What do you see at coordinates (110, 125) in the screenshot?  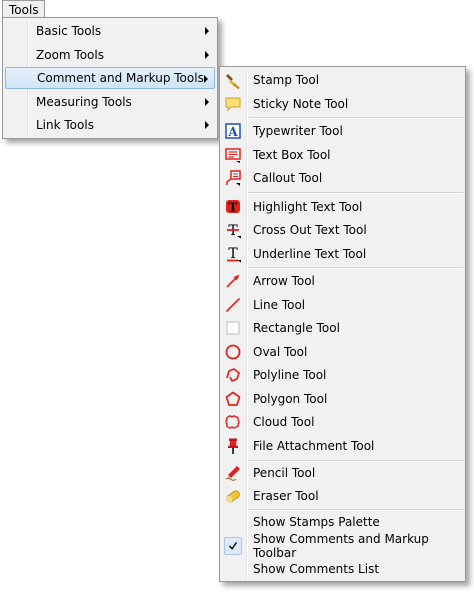 I see `menu-item-link-tools: Link Tools` at bounding box center [110, 125].